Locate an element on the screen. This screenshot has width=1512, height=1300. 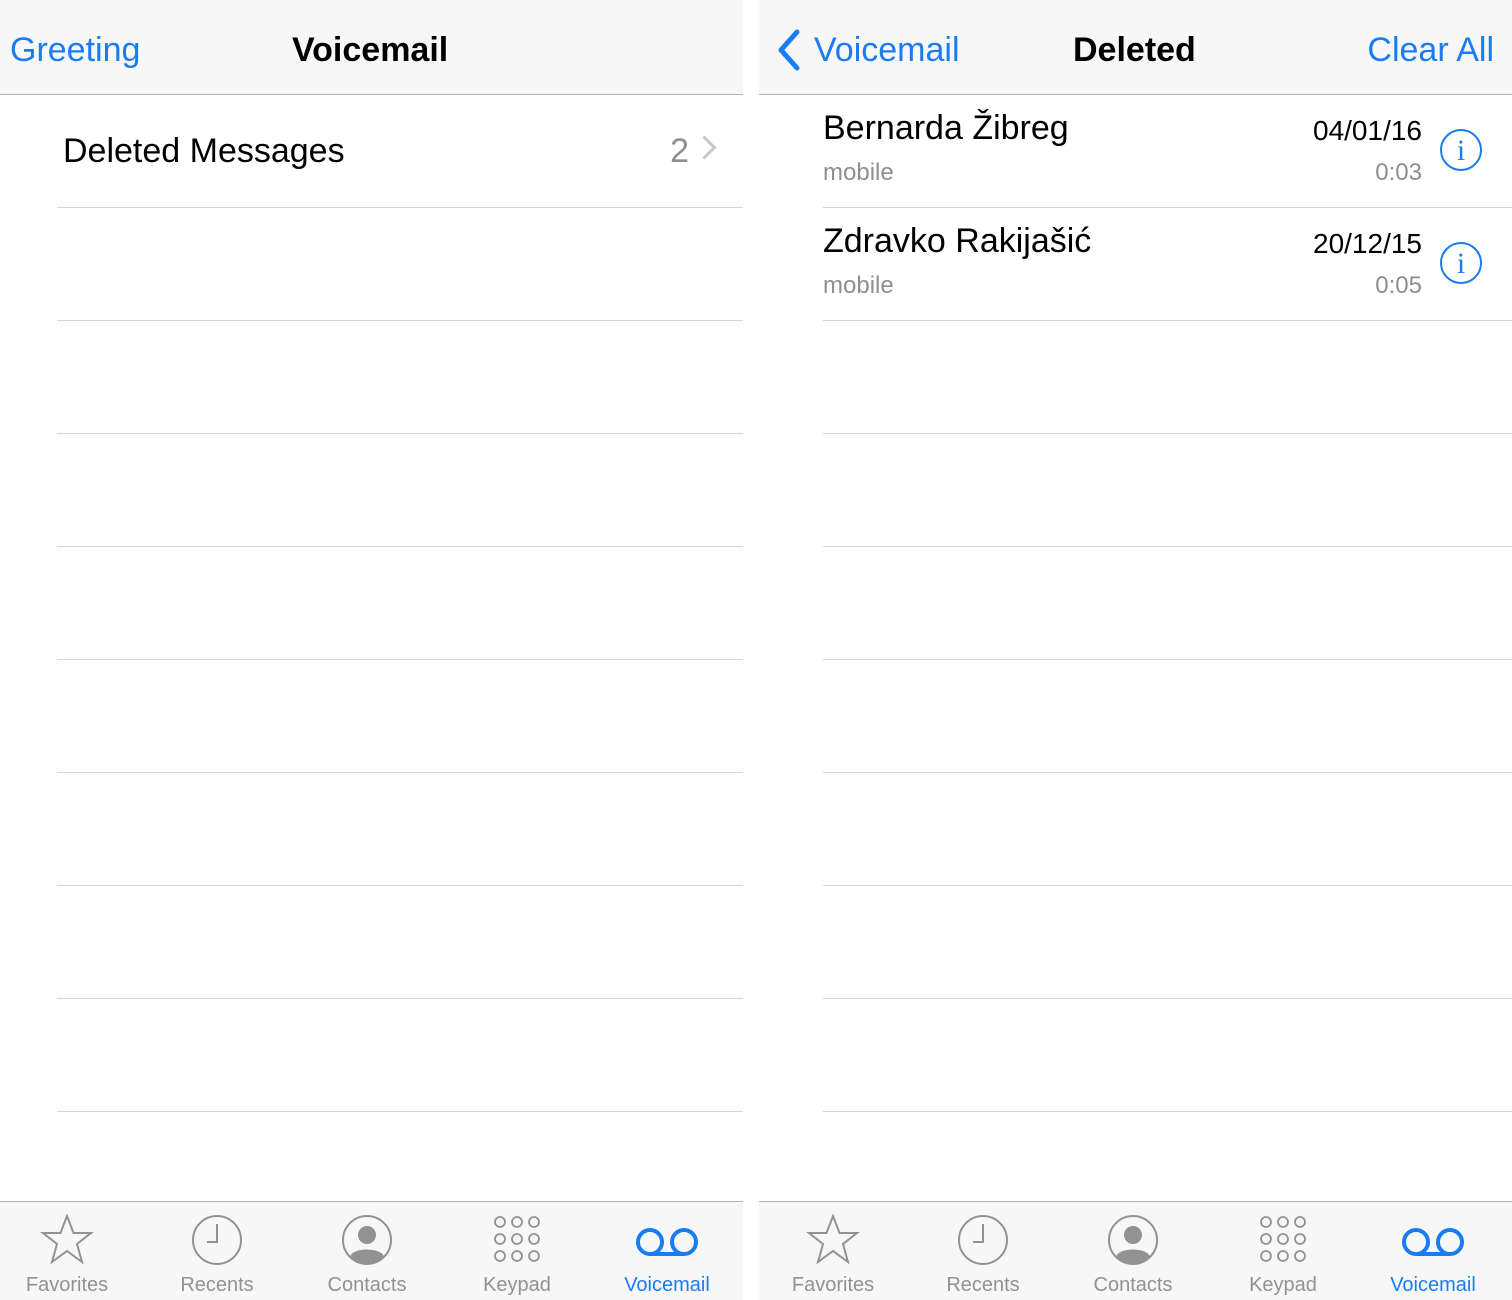
deleted-messages-label: Deleted Messages is located at coordinates (204, 151).